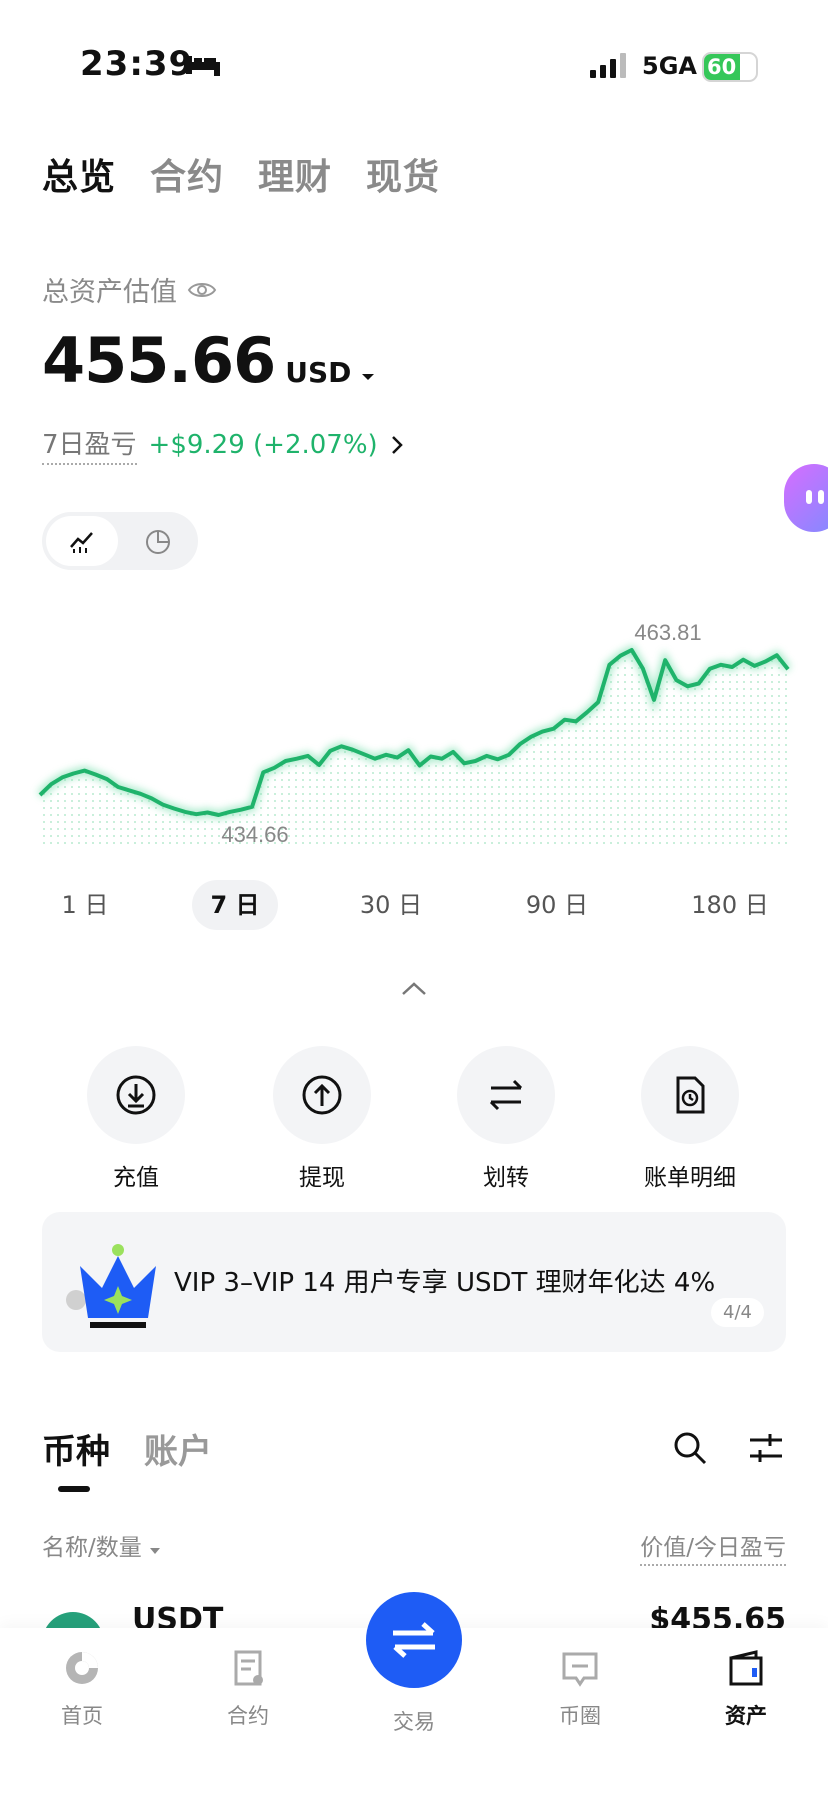  What do you see at coordinates (580, 1669) in the screenshot?
I see `community-icon` at bounding box center [580, 1669].